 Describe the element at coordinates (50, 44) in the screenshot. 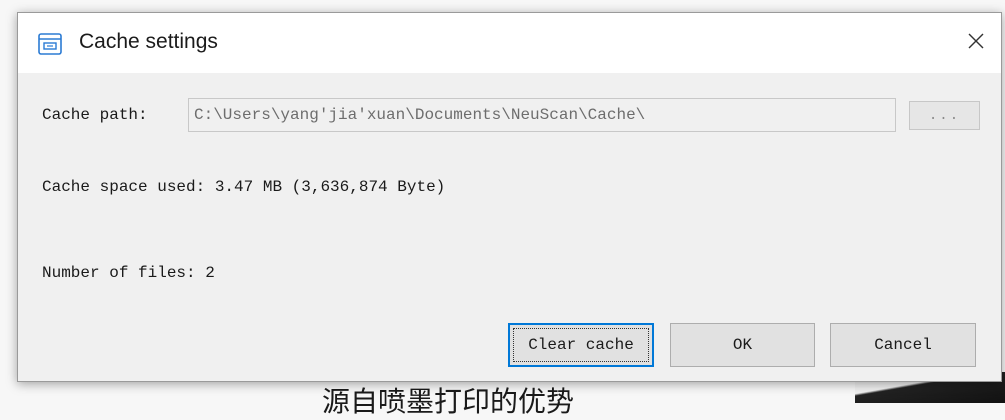

I see `window-settings-icon` at that location.